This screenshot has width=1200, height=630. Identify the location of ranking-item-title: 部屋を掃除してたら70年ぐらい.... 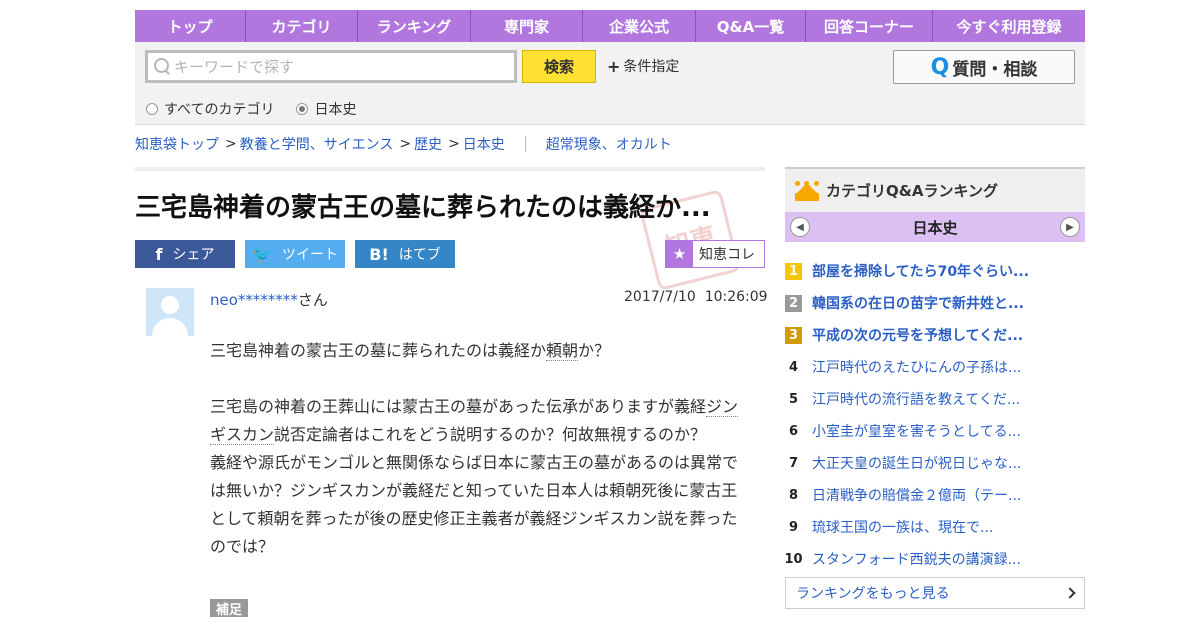
(920, 271).